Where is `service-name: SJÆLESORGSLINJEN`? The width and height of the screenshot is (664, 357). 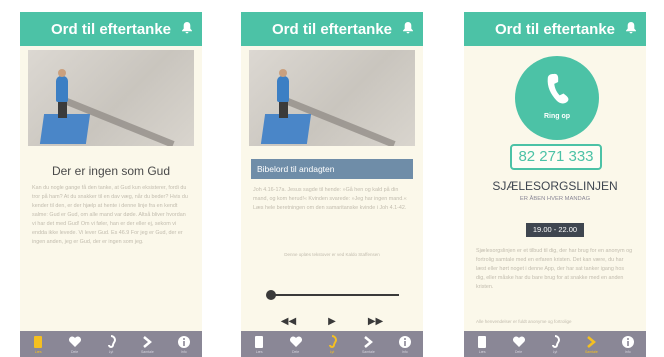 service-name: SJÆLESORGSLINJEN is located at coordinates (555, 186).